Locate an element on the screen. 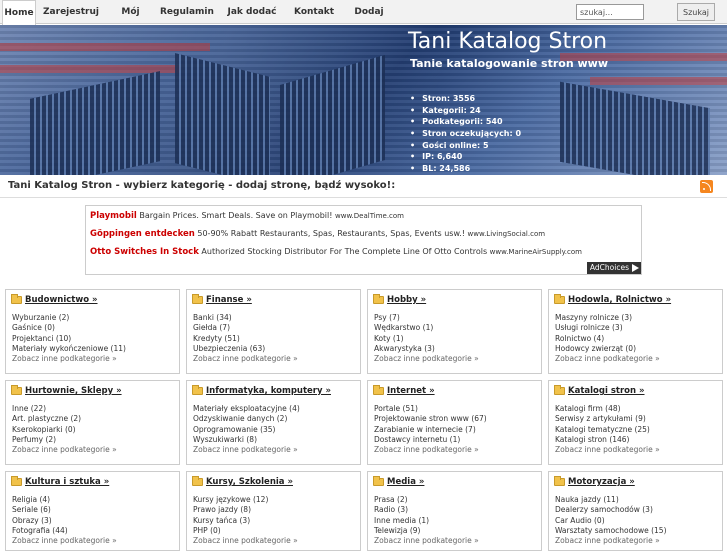 Image resolution: width=727 pixels, height=551 pixels. search-button: Szukaj is located at coordinates (696, 12).